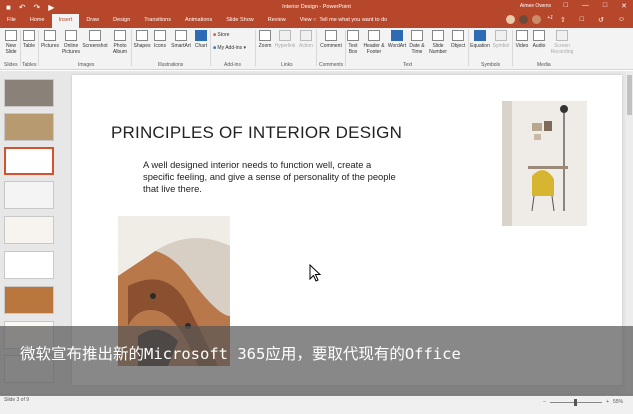 The width and height of the screenshot is (633, 414). What do you see at coordinates (535, 6) in the screenshot?
I see `user-name: Aimee Owens` at bounding box center [535, 6].